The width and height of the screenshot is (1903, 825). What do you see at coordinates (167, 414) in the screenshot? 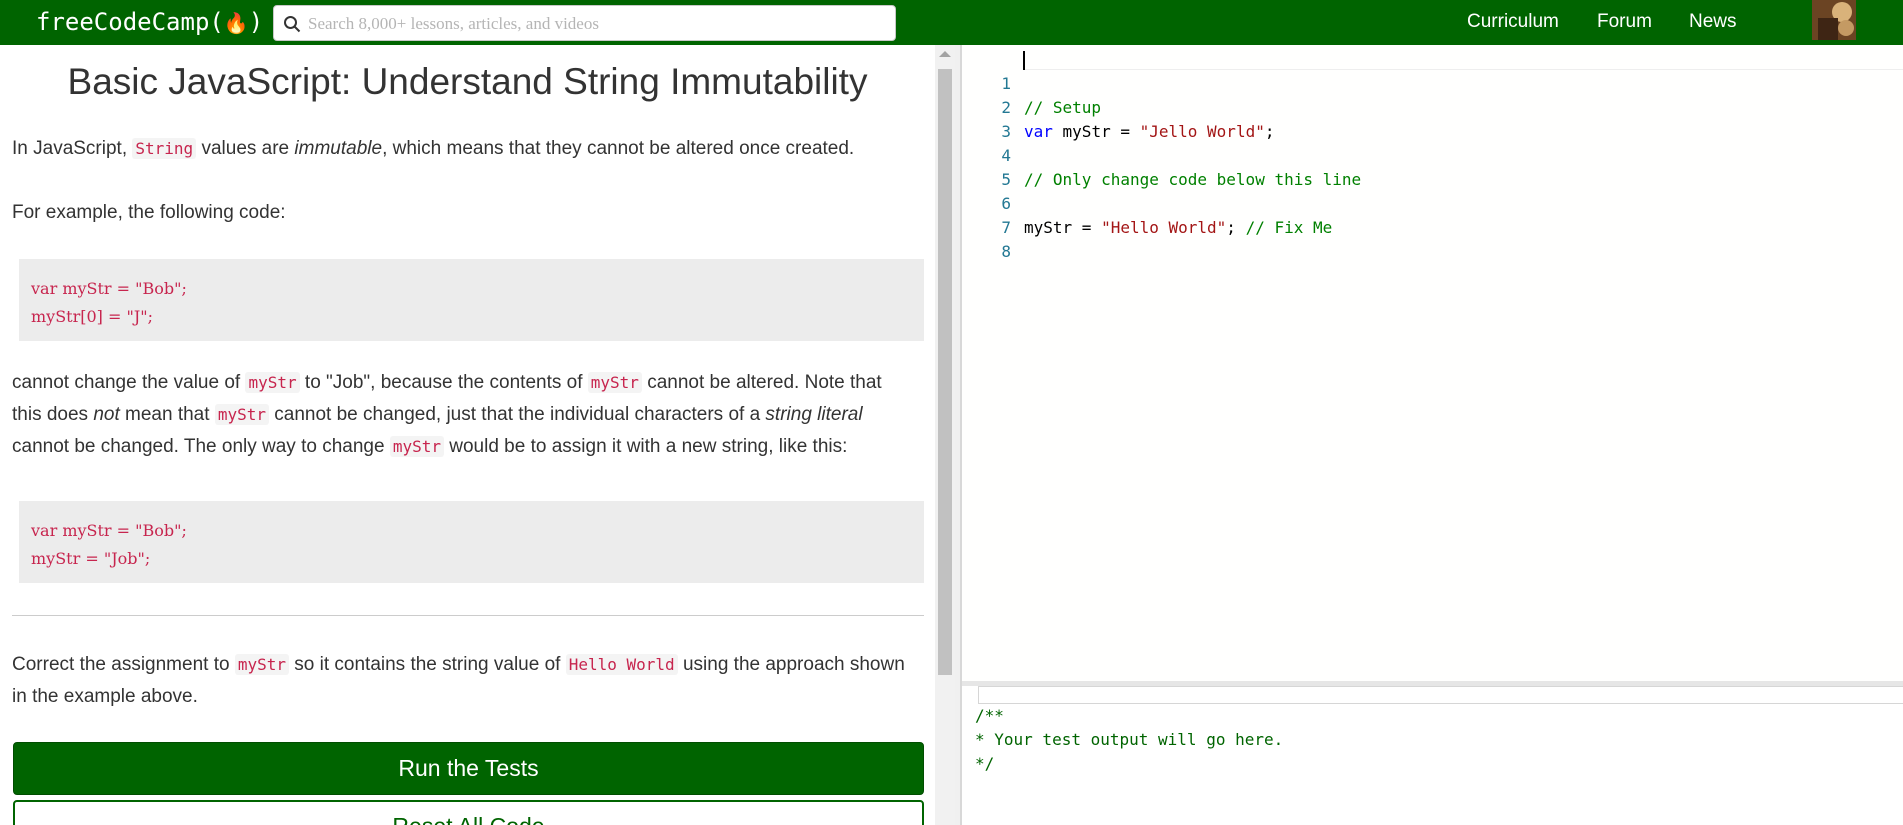
I see `text: mean that` at bounding box center [167, 414].